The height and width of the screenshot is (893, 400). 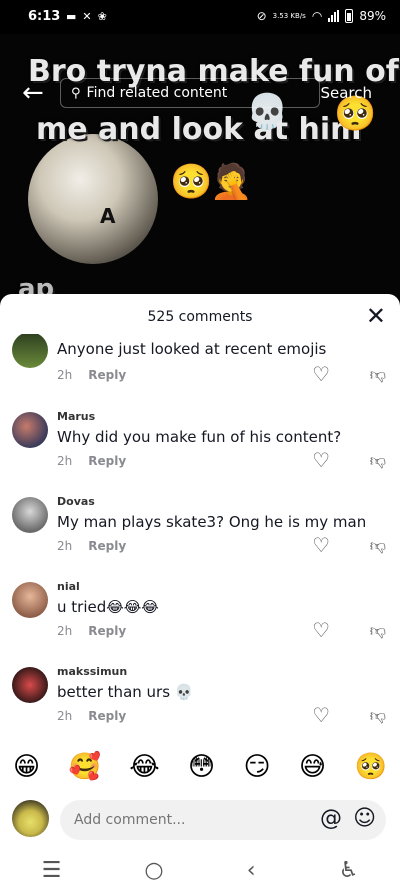 What do you see at coordinates (289, 15) in the screenshot?
I see `network-speed: 3.53 KB/s` at bounding box center [289, 15].